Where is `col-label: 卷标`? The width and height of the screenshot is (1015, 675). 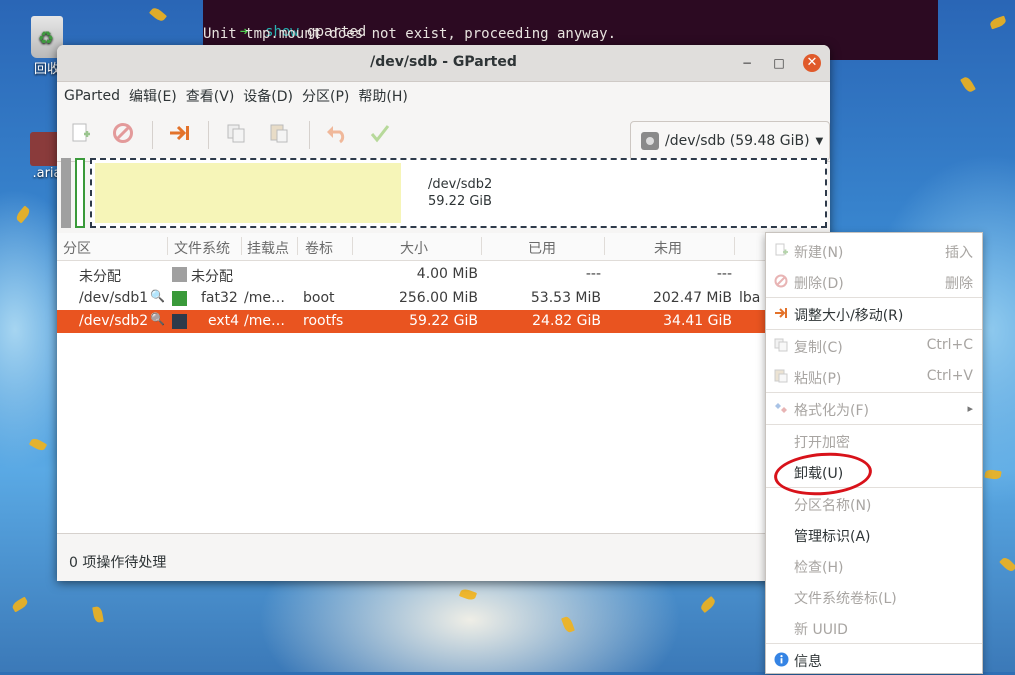 col-label: 卷标 is located at coordinates (319, 248).